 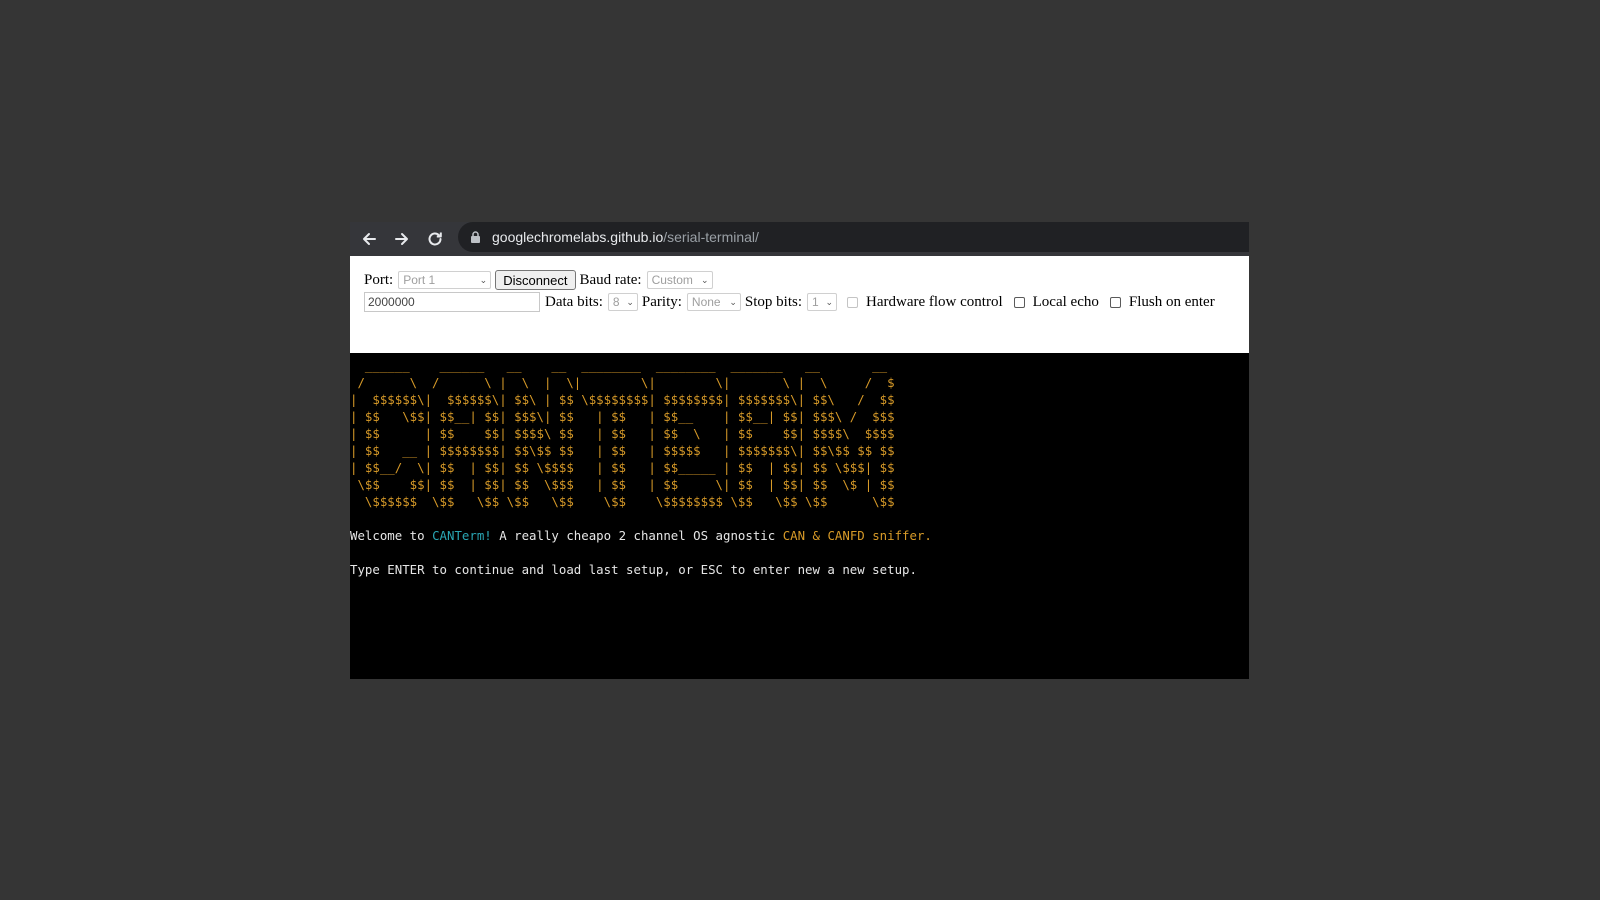 I want to click on hardware-flow-control-label: Hardware flow control, so click(x=934, y=301).